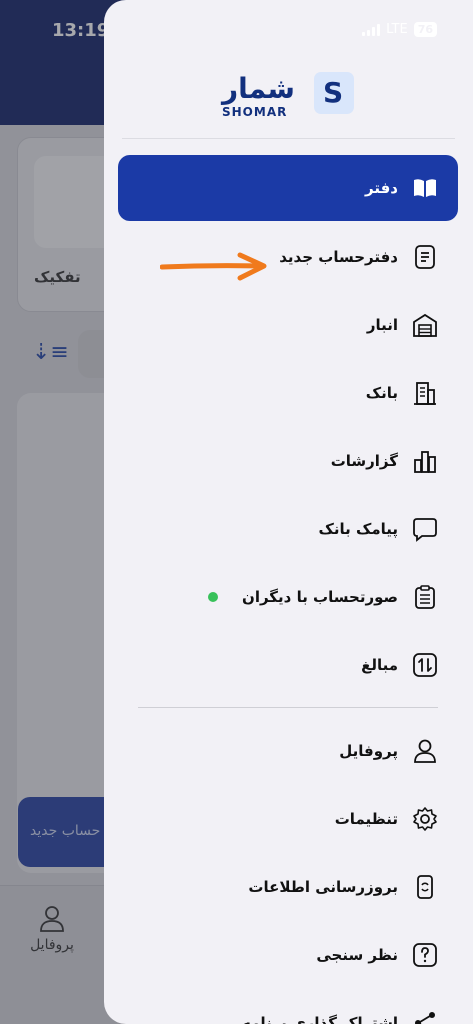 The image size is (473, 1024). What do you see at coordinates (338, 257) in the screenshot?
I see `menu-item-label: دفترحساب جدید` at bounding box center [338, 257].